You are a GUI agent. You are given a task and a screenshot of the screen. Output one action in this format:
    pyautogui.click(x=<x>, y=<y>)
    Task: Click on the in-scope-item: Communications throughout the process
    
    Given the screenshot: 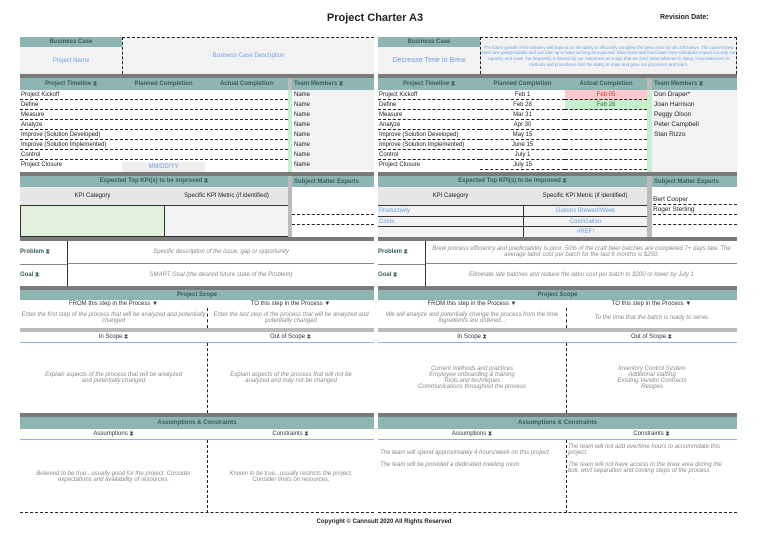 What is the action you would take?
    pyautogui.click(x=472, y=387)
    